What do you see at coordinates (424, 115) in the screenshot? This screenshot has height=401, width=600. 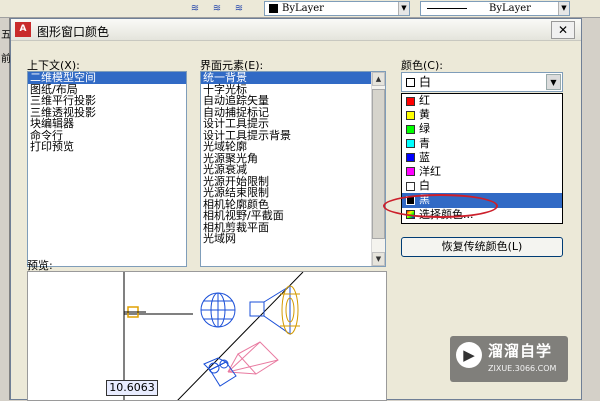 I see `color-option-label: 黄` at bounding box center [424, 115].